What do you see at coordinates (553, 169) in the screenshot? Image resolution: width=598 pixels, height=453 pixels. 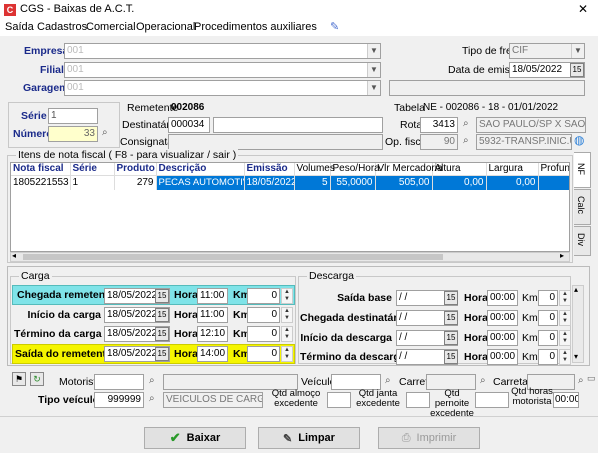 I see `col-profun: Profun` at bounding box center [553, 169].